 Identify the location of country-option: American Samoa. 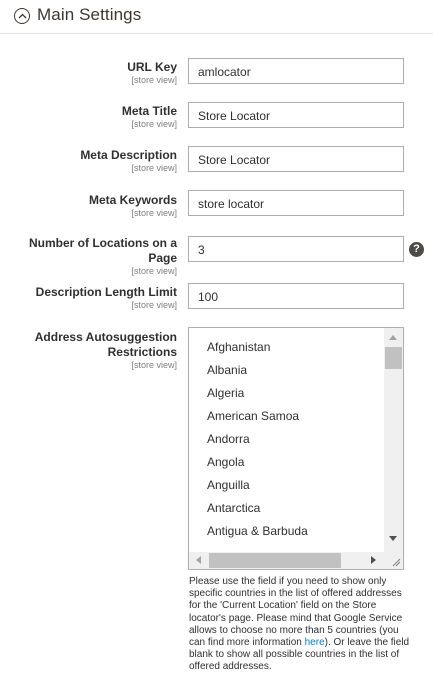
(286, 416).